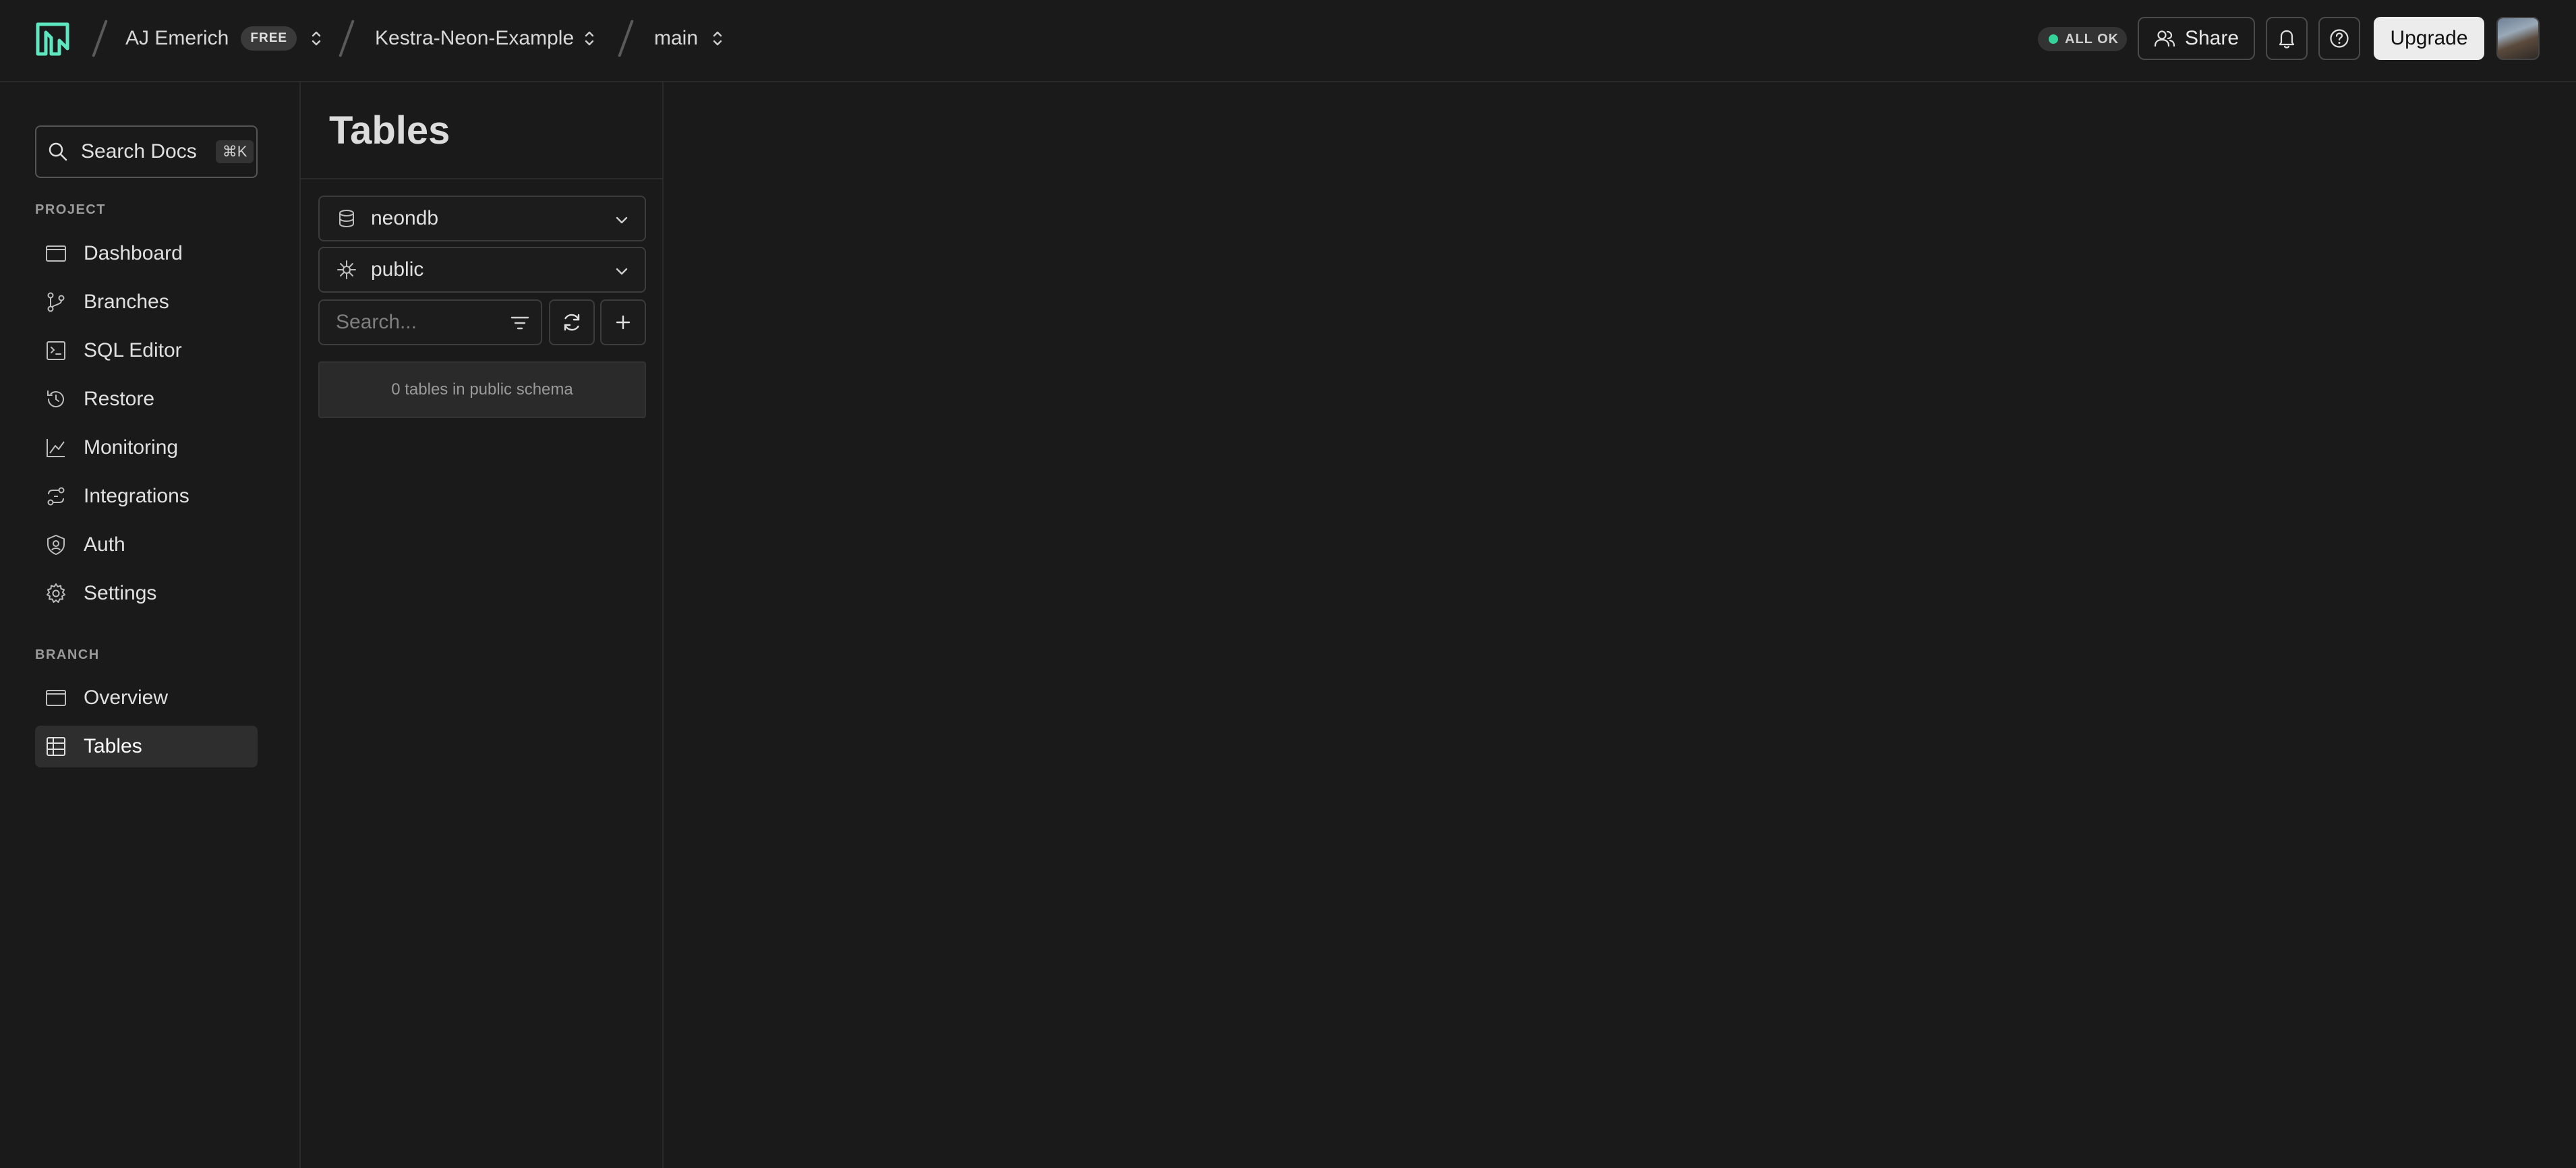 The image size is (2576, 1168). I want to click on schema-select: public, so click(482, 270).